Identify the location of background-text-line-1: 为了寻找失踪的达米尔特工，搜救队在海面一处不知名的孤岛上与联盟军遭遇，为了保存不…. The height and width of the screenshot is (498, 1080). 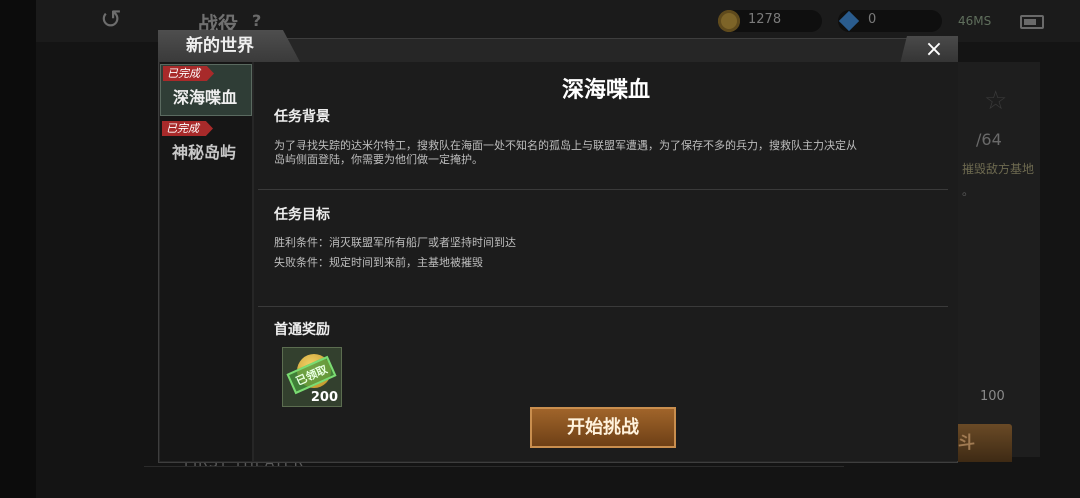
(565, 145).